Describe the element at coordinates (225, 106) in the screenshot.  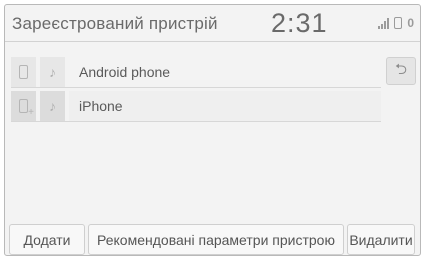
I see `device-name: iPhone` at that location.